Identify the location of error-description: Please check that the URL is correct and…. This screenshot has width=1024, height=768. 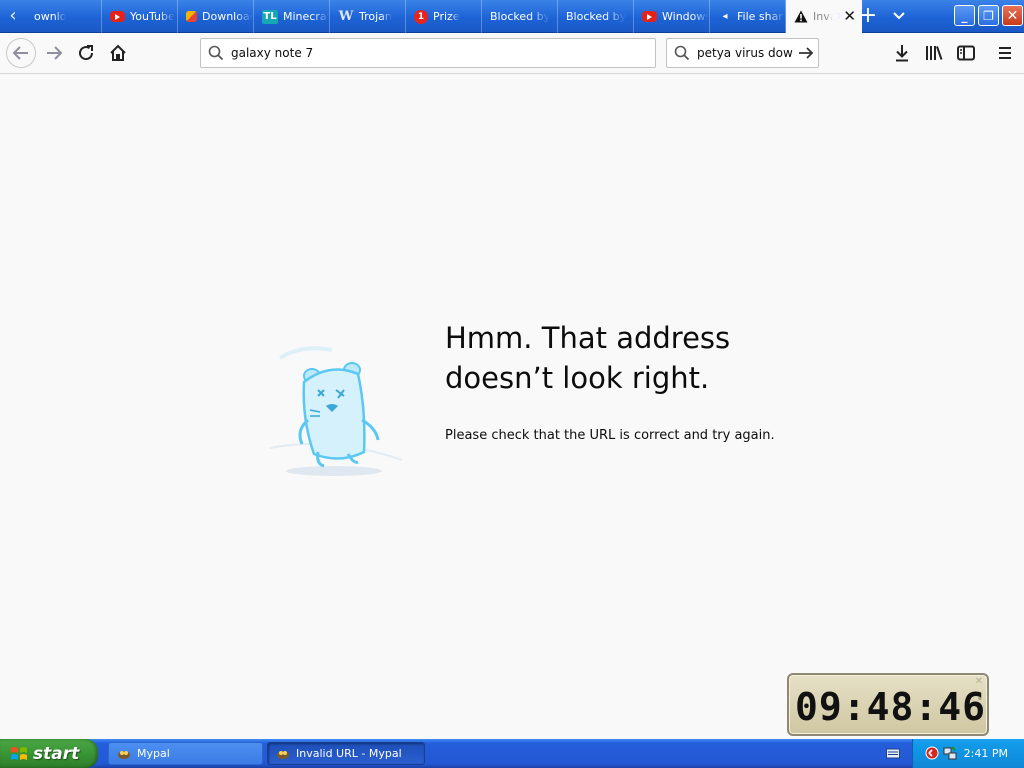
(610, 435).